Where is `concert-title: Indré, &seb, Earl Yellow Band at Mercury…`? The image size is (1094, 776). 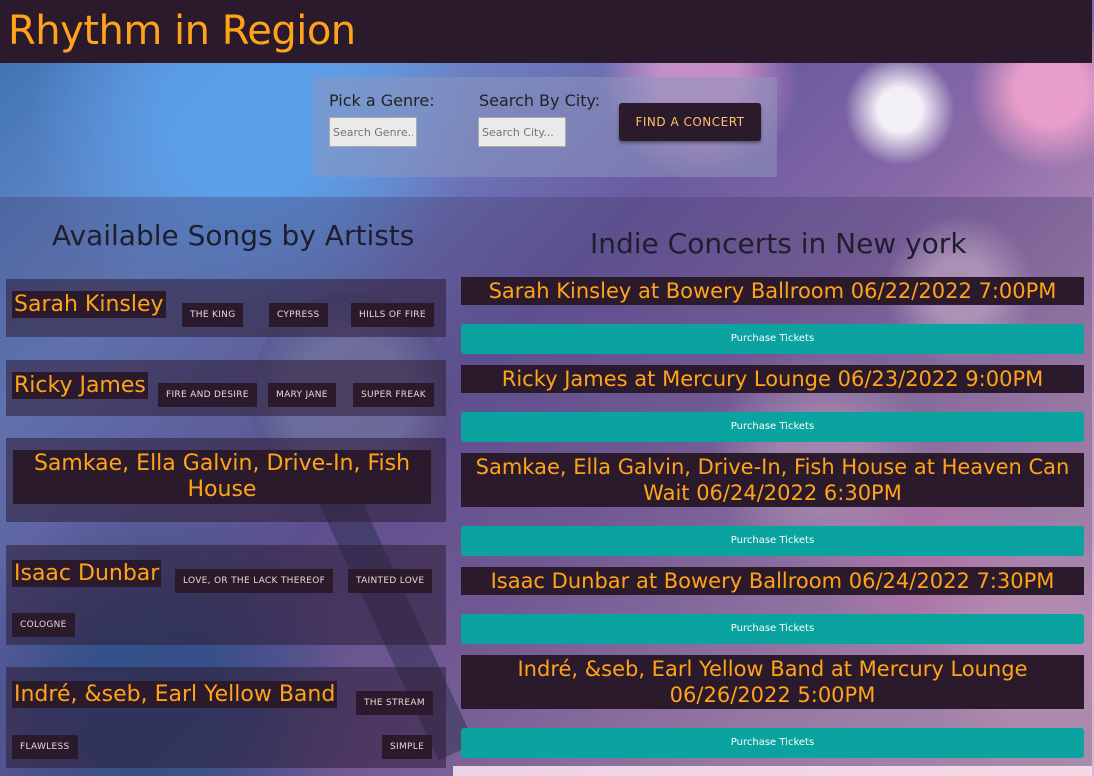
concert-title: Indré, &seb, Earl Yellow Band at Mercury… is located at coordinates (772, 682).